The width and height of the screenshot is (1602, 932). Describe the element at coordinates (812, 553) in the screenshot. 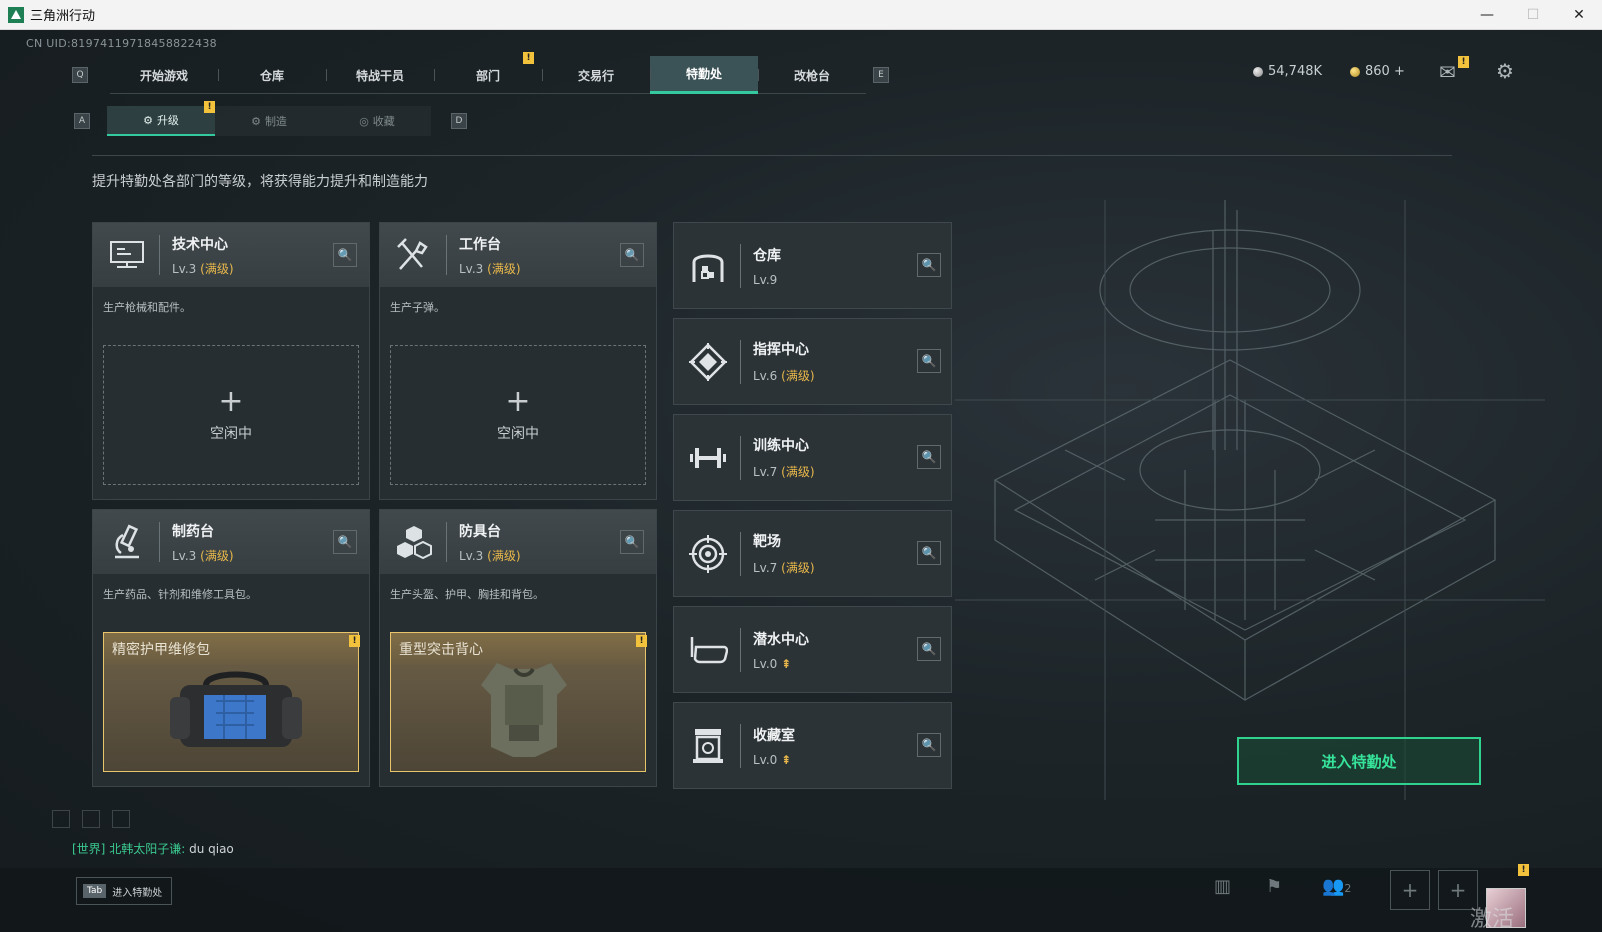

I see `facility-card-shooting-range: 靶场 Lv.7 (满级) 🔍` at that location.